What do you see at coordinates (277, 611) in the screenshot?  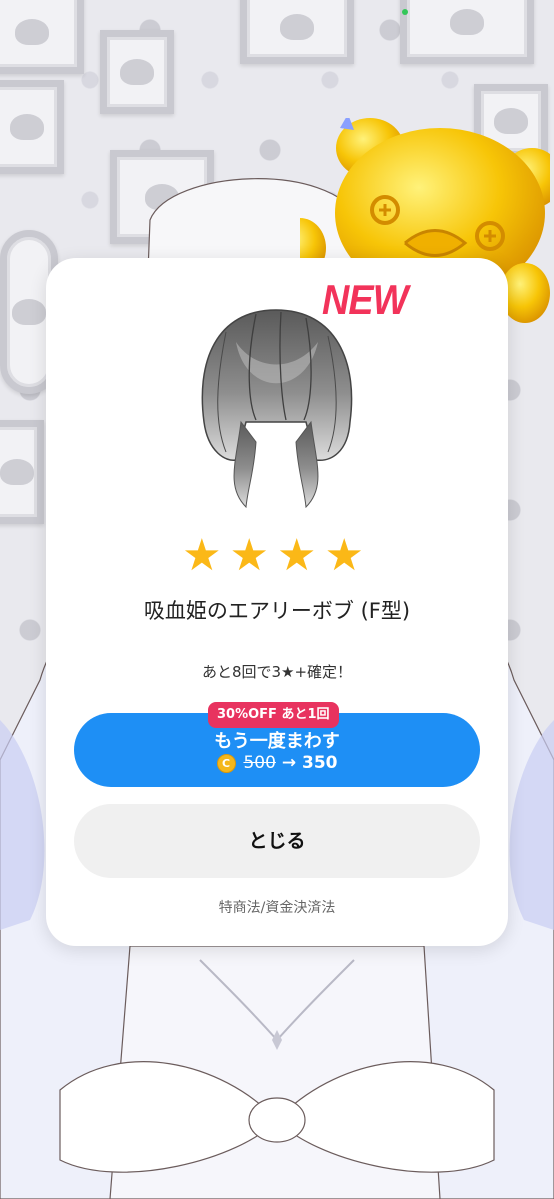 I see `item-name: 吸血姫のエアリーボブ (F型)` at bounding box center [277, 611].